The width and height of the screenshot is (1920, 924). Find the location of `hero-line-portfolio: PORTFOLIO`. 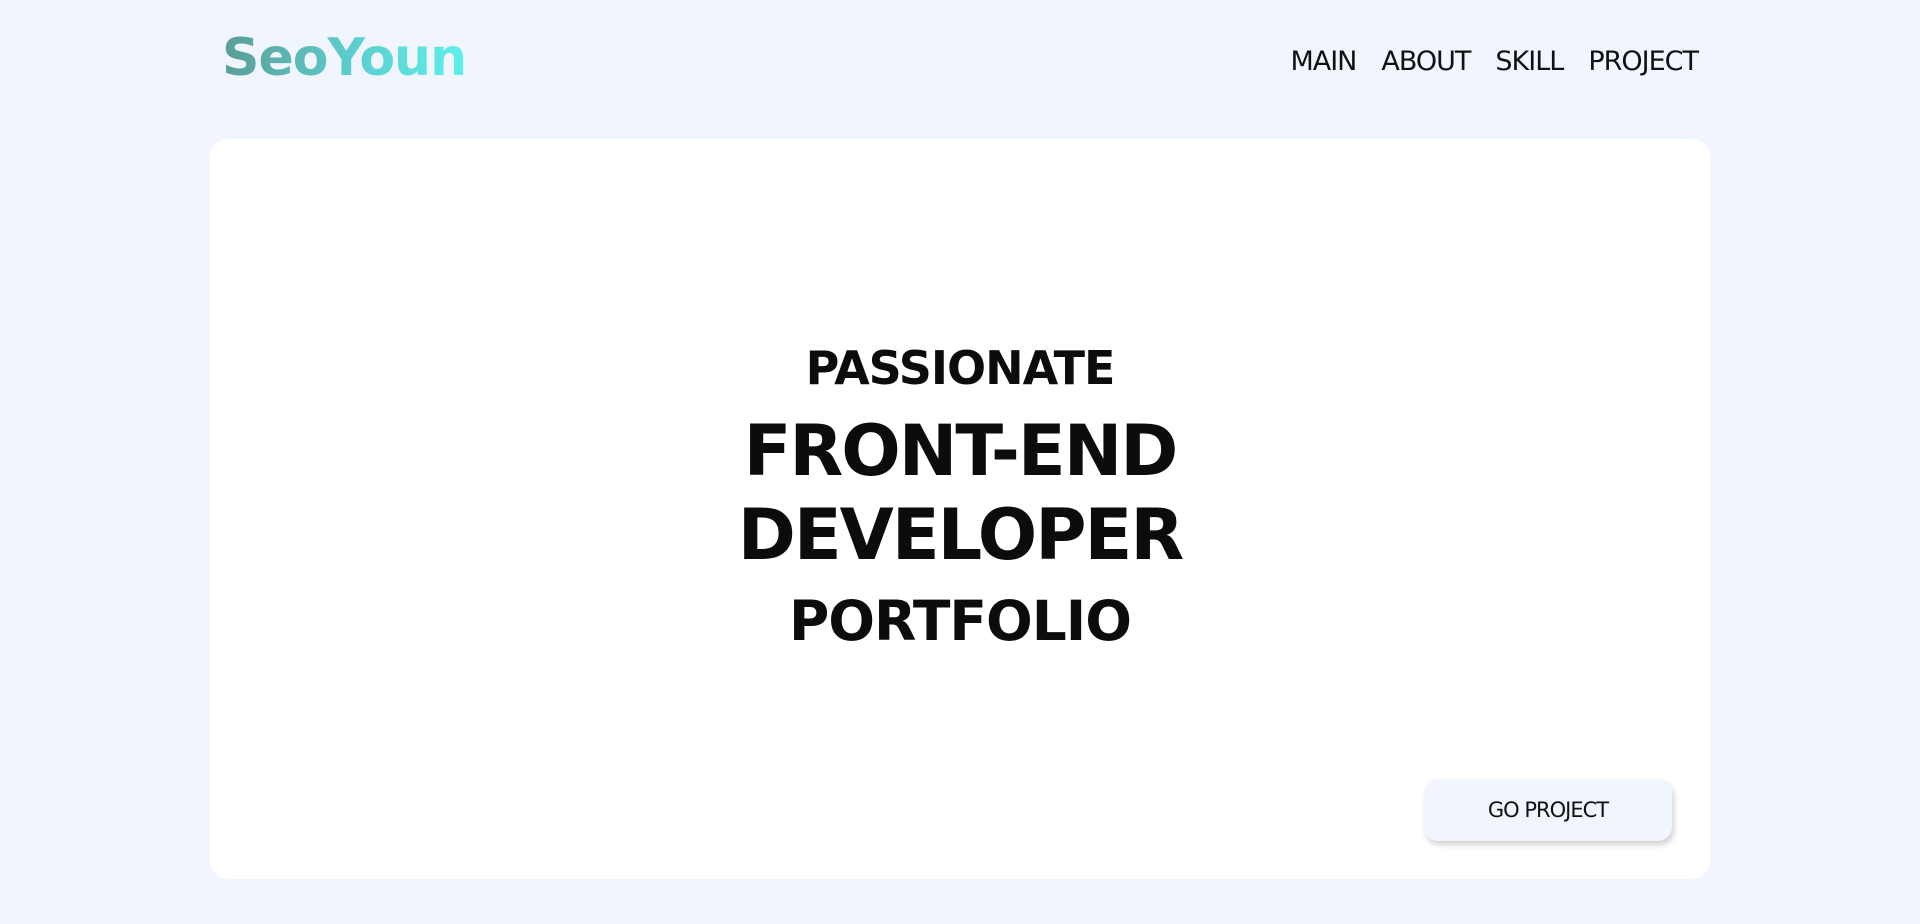

hero-line-portfolio: PORTFOLIO is located at coordinates (960, 621).